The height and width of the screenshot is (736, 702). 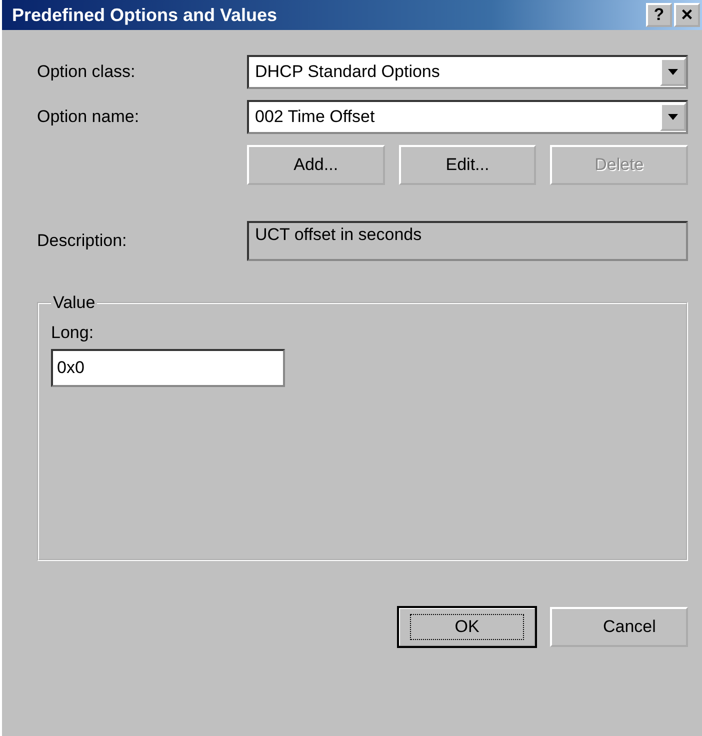 What do you see at coordinates (467, 241) in the screenshot?
I see `description-field: UCT offset in seconds` at bounding box center [467, 241].